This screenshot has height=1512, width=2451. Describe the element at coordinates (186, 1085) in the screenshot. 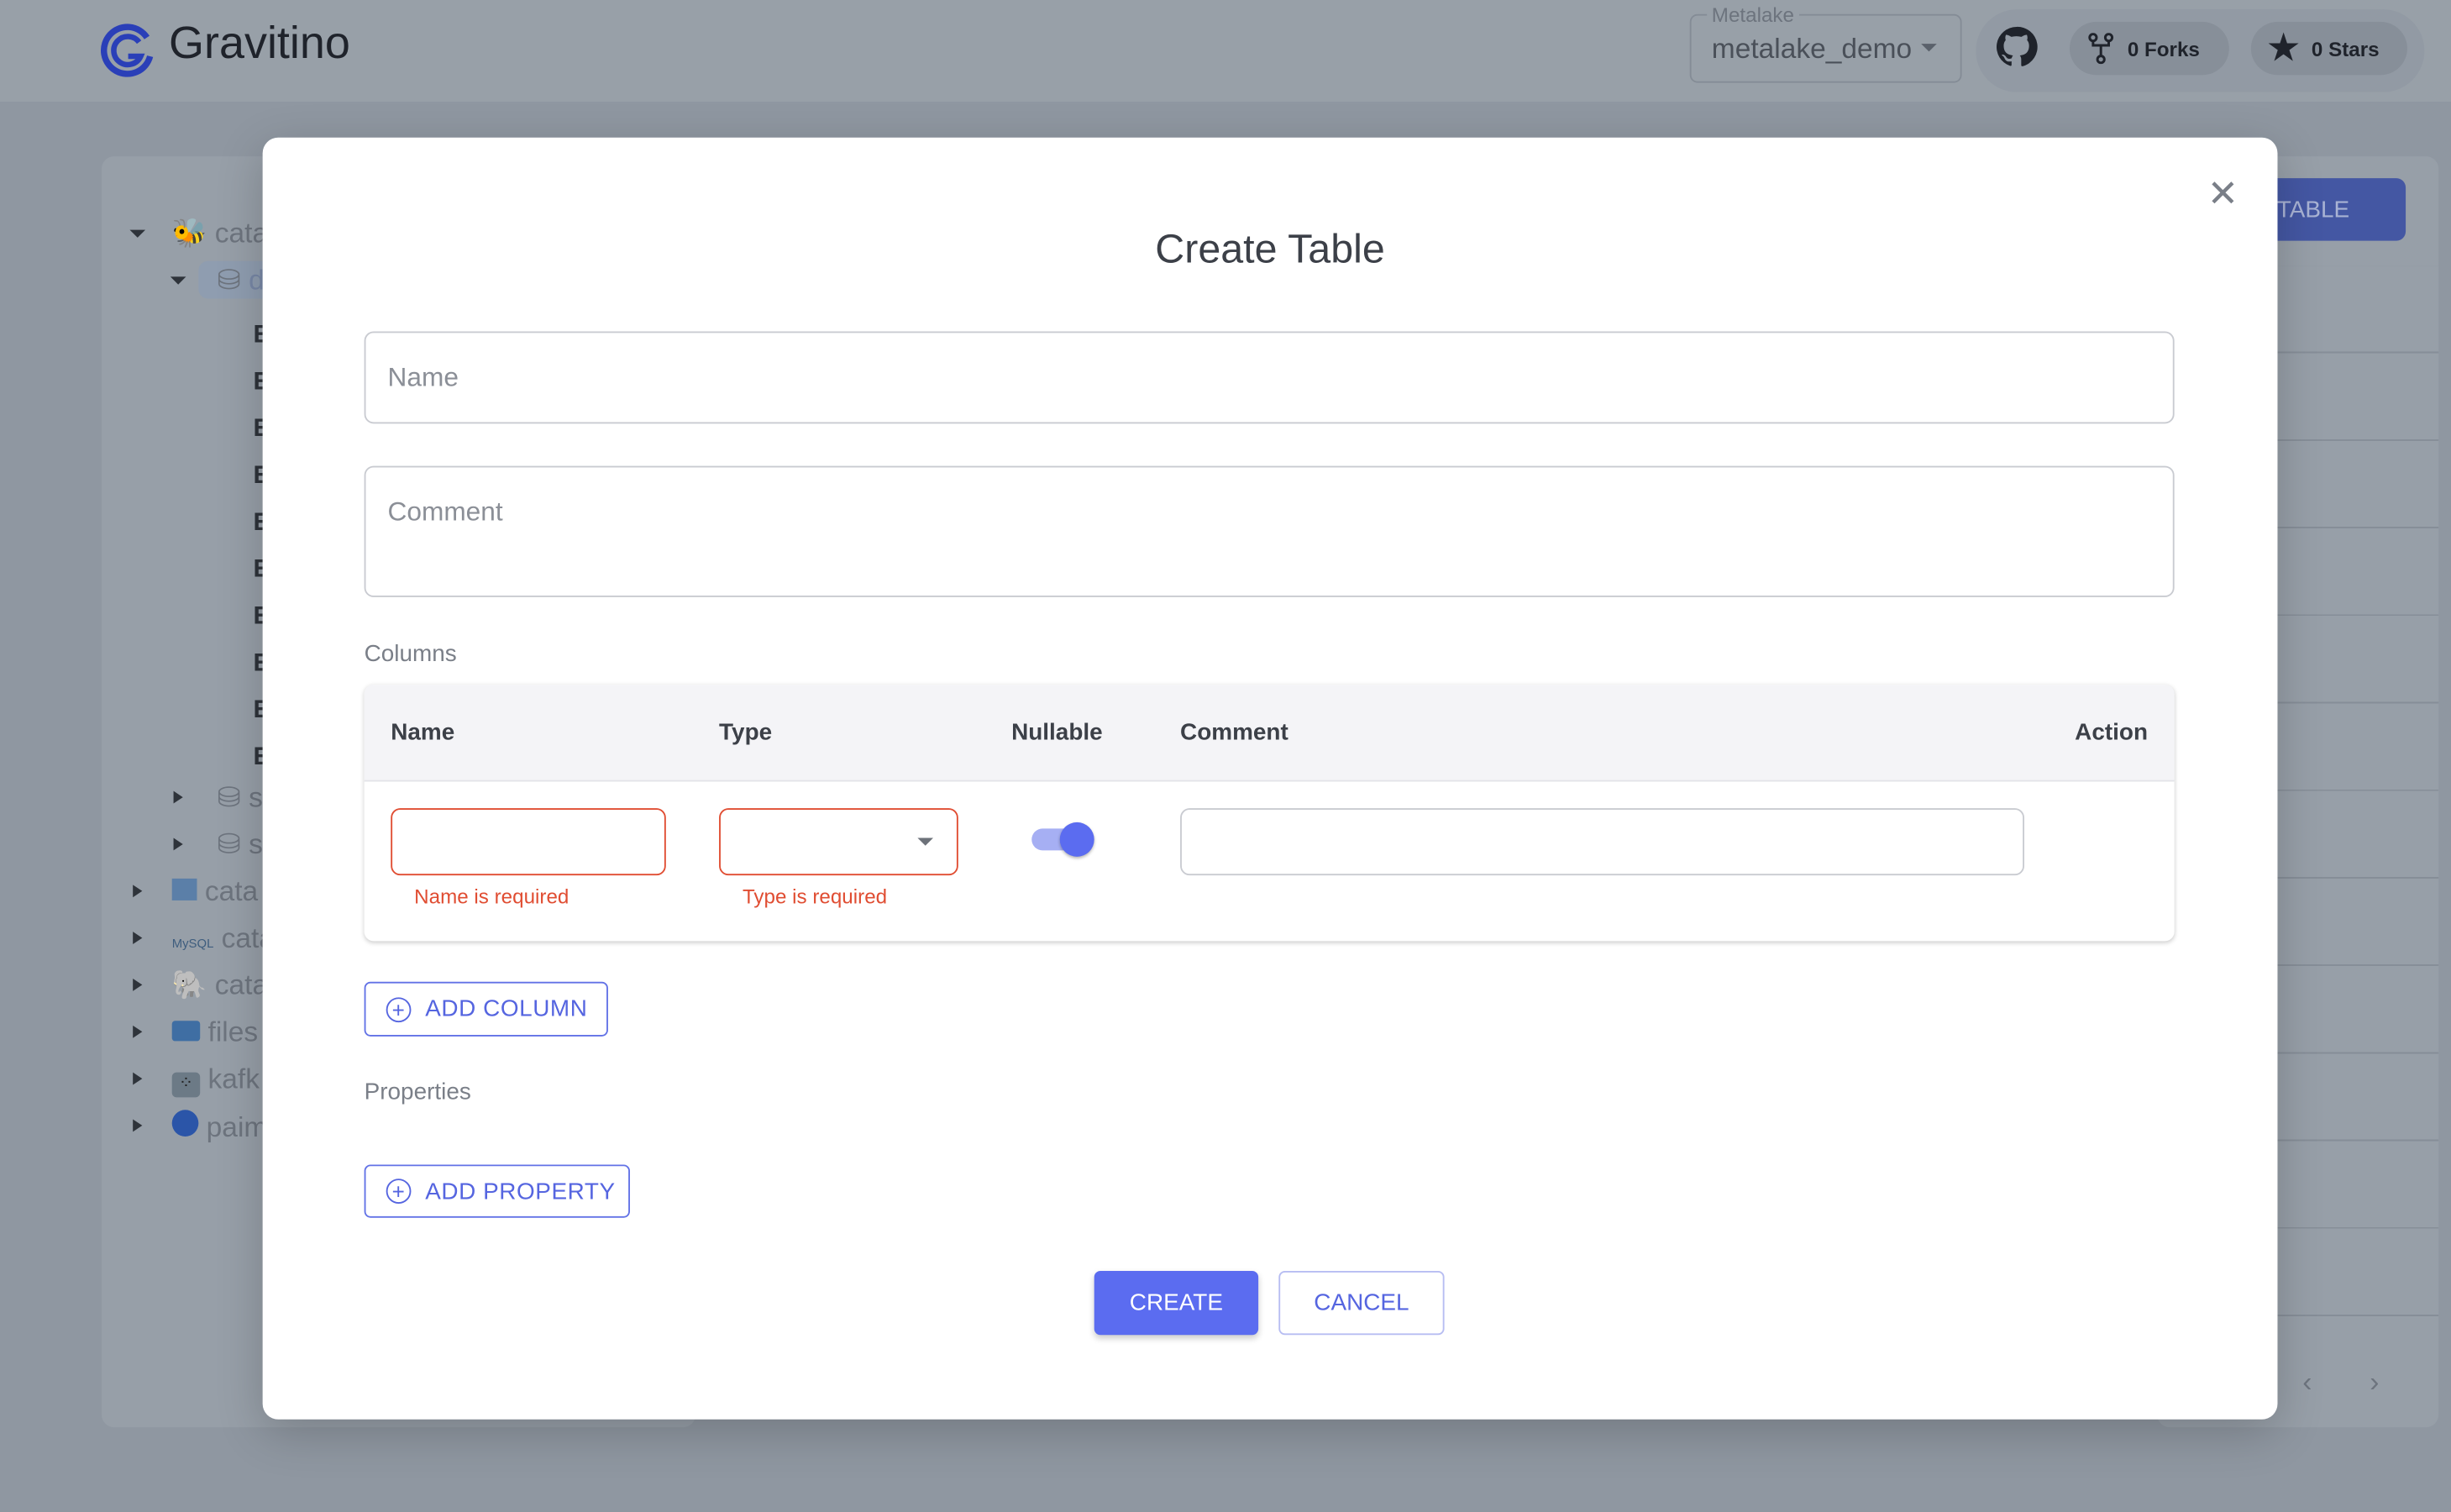

I see `kafka-icon: ⁘` at that location.